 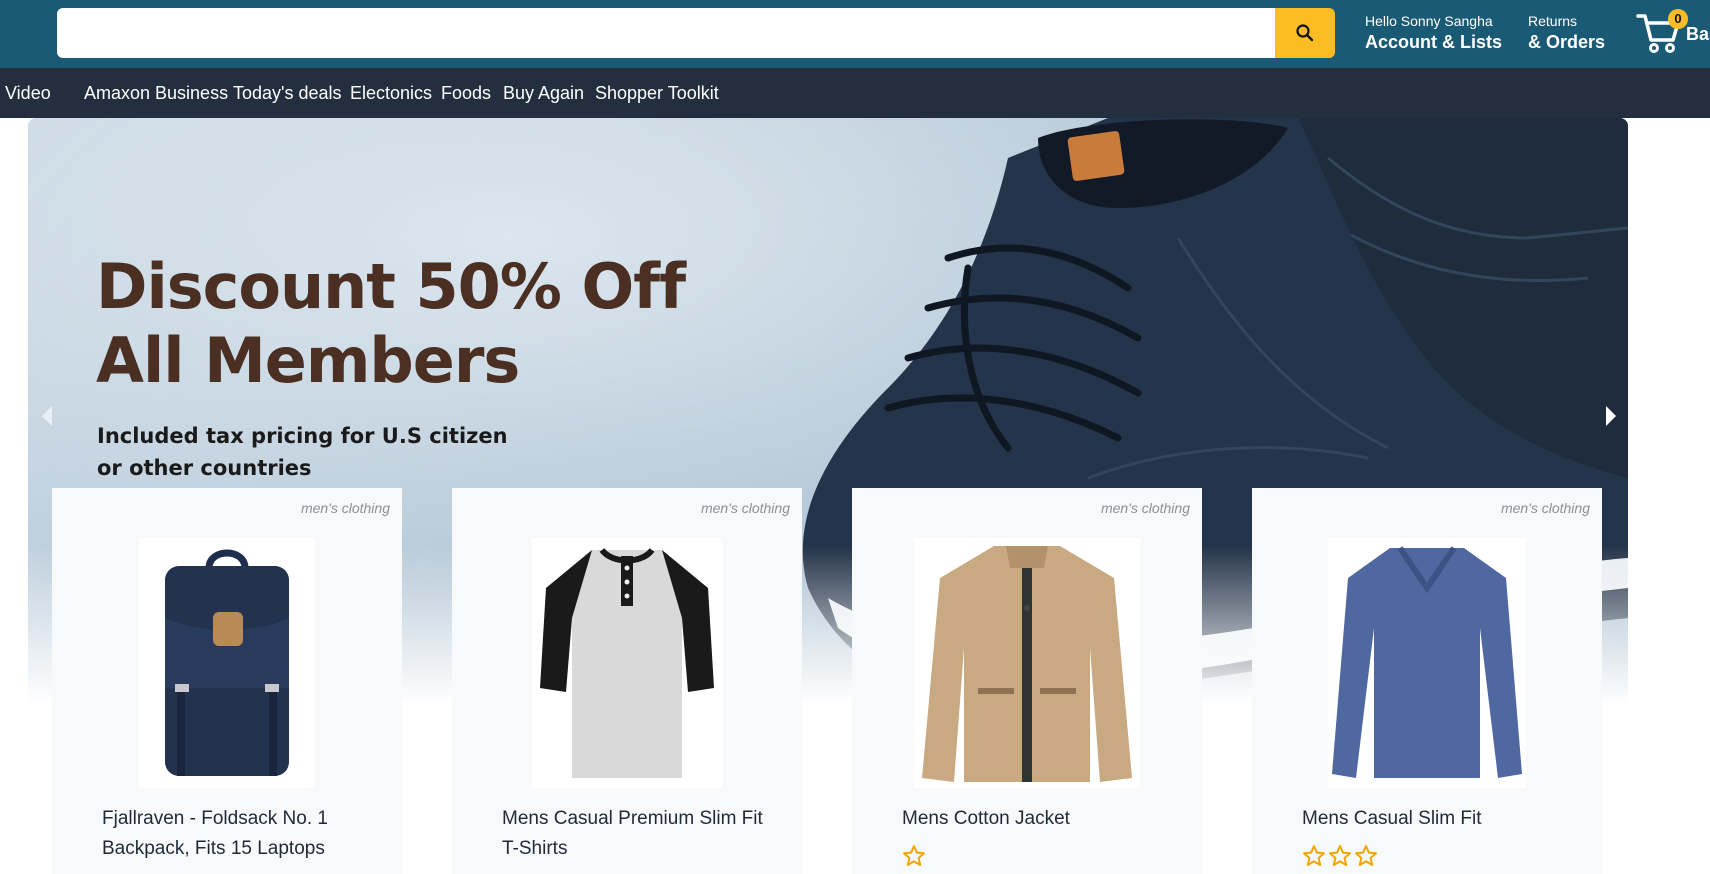 What do you see at coordinates (1678, 19) in the screenshot?
I see `basket-count-badge: 0` at bounding box center [1678, 19].